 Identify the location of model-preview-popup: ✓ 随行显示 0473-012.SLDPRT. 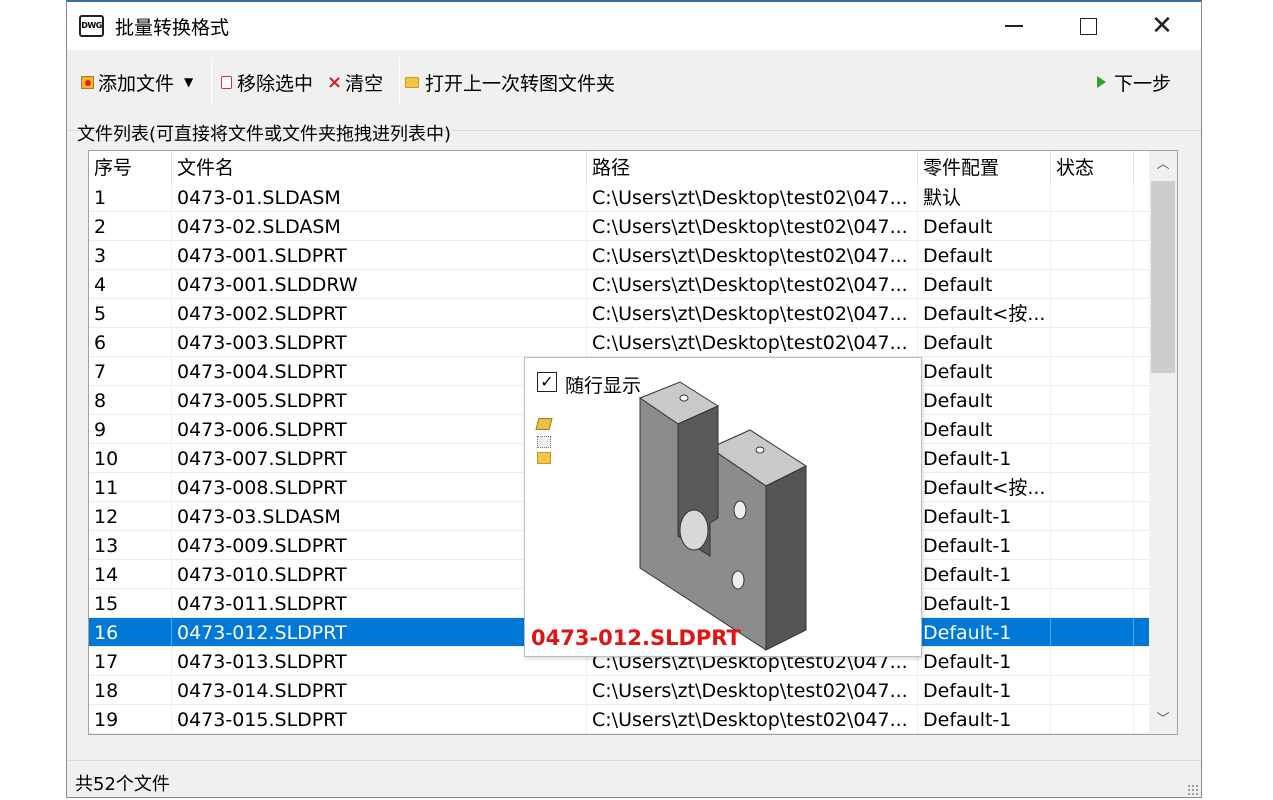
(723, 507).